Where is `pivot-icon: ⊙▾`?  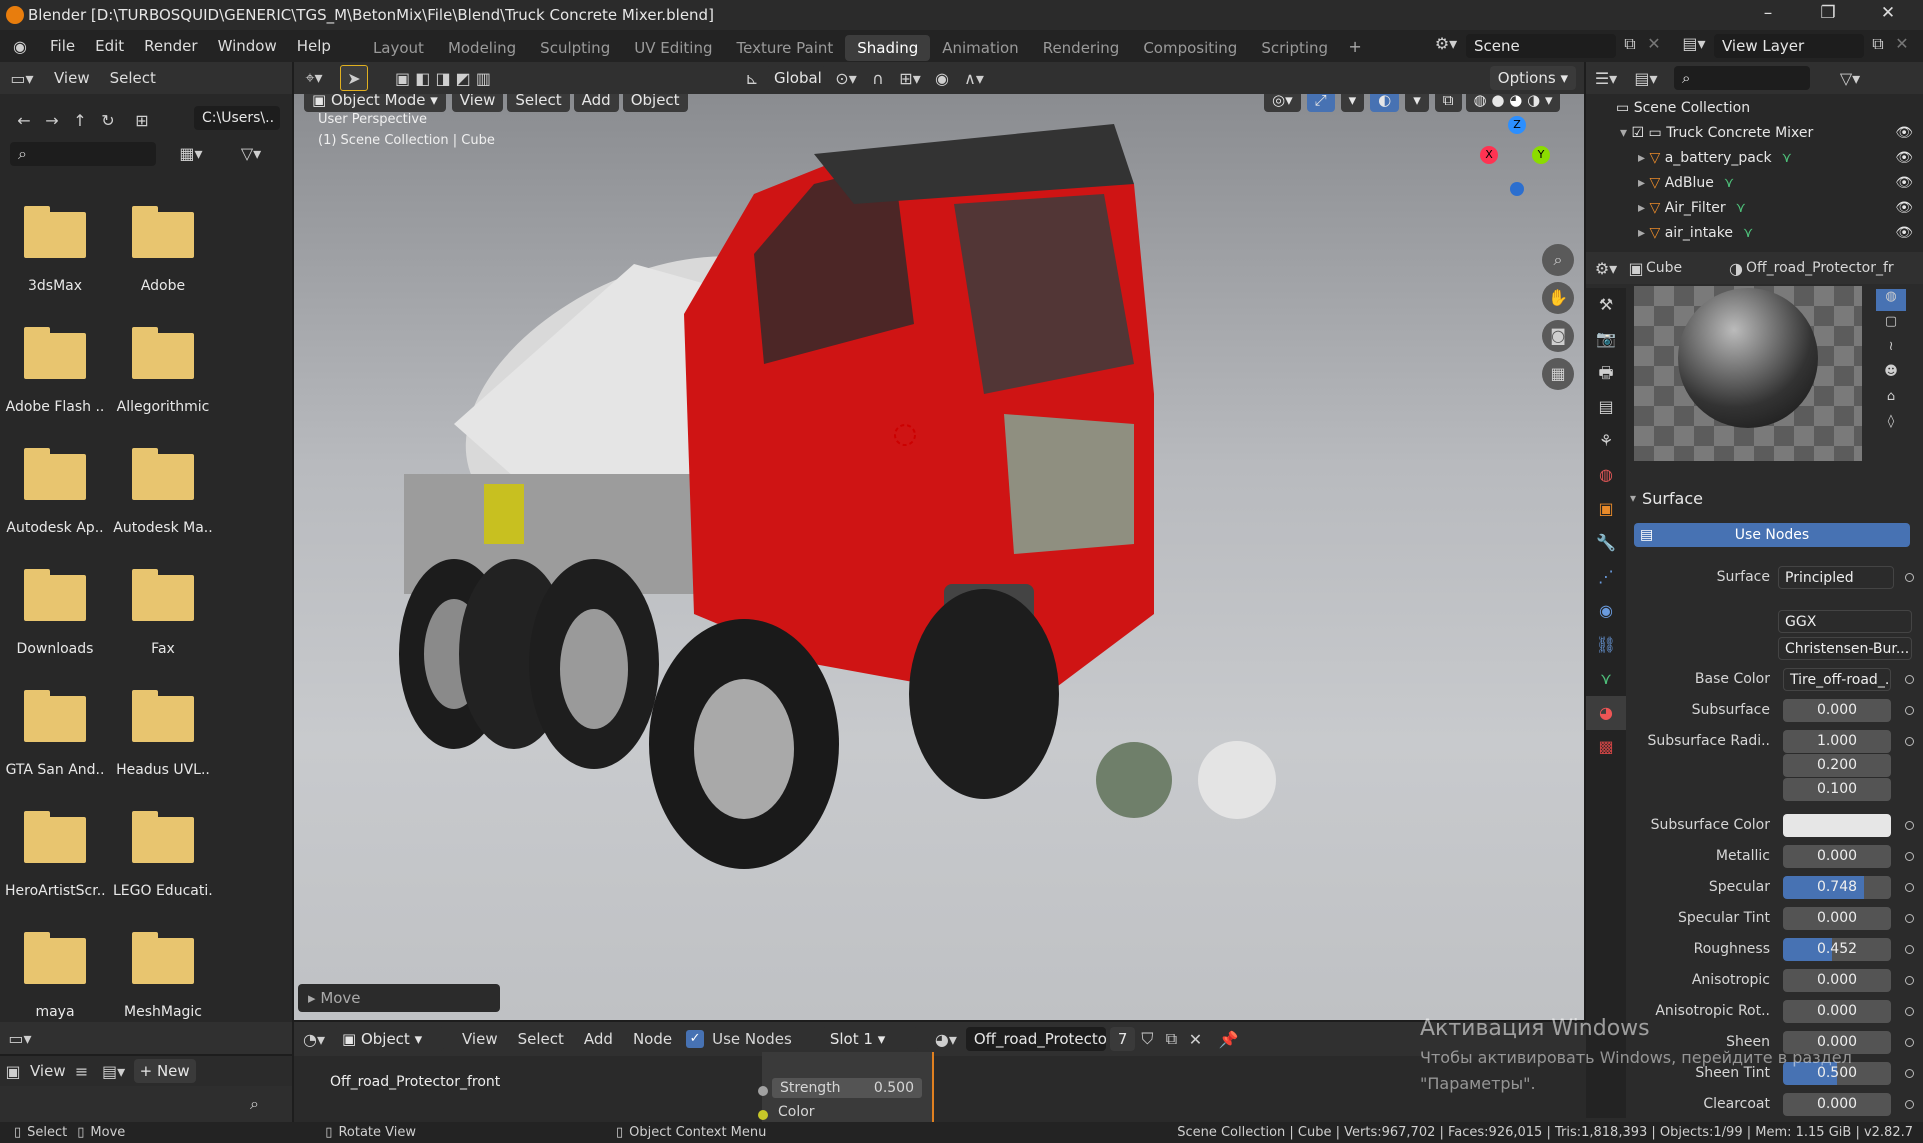
pivot-icon: ⊙▾ is located at coordinates (846, 78).